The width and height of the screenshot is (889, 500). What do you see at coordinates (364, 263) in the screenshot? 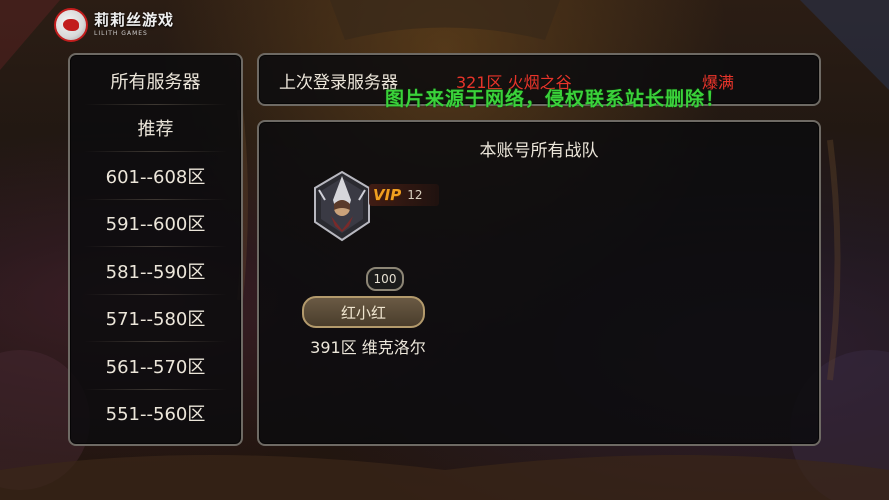
I see `team-card: VIP 12 100 红小红 391区 维克洛尔` at bounding box center [364, 263].